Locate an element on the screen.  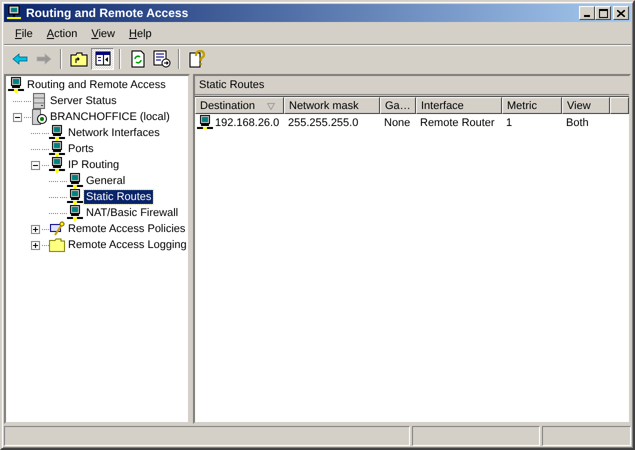
tree-item: BRANCHOFFICE (local) is located at coordinates (110, 117).